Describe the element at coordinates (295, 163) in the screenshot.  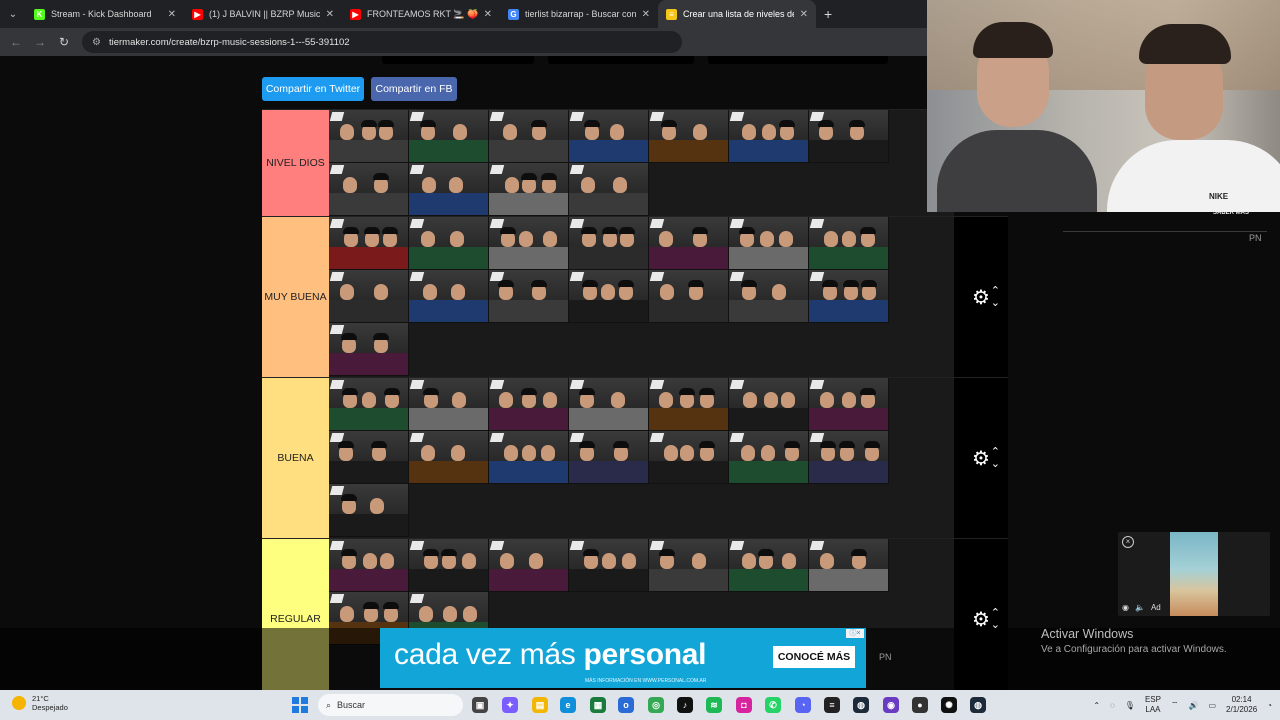
I see `tier-label: NIVEL DIOS` at that location.